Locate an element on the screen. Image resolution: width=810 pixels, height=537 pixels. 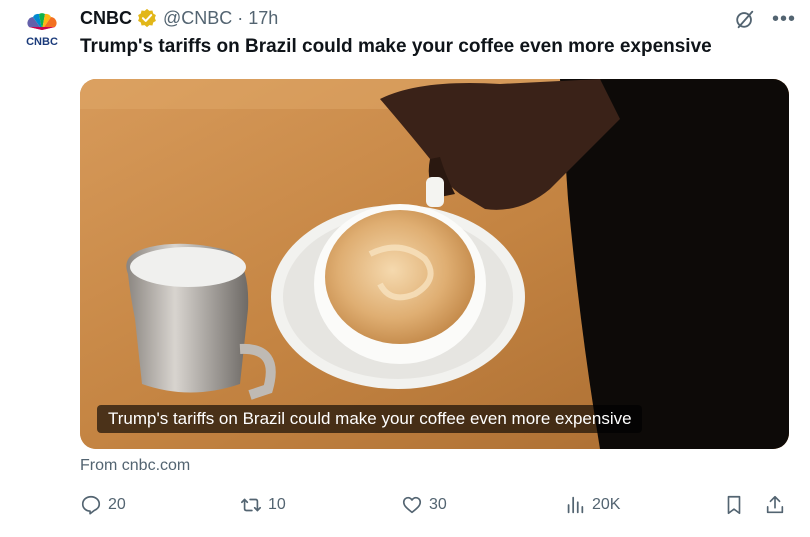
bookmark-icon is located at coordinates (734, 505).